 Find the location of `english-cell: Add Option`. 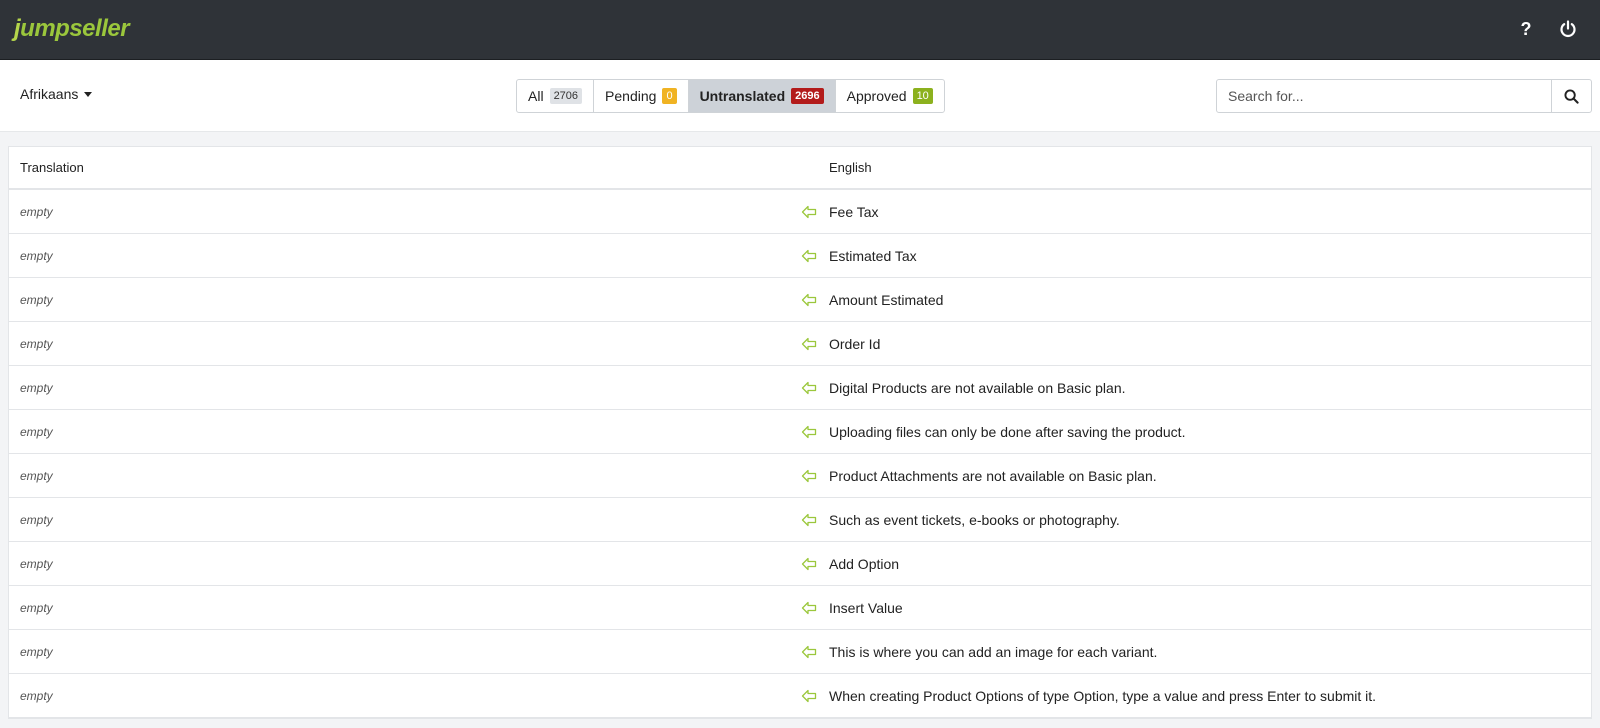

english-cell: Add Option is located at coordinates (864, 563).